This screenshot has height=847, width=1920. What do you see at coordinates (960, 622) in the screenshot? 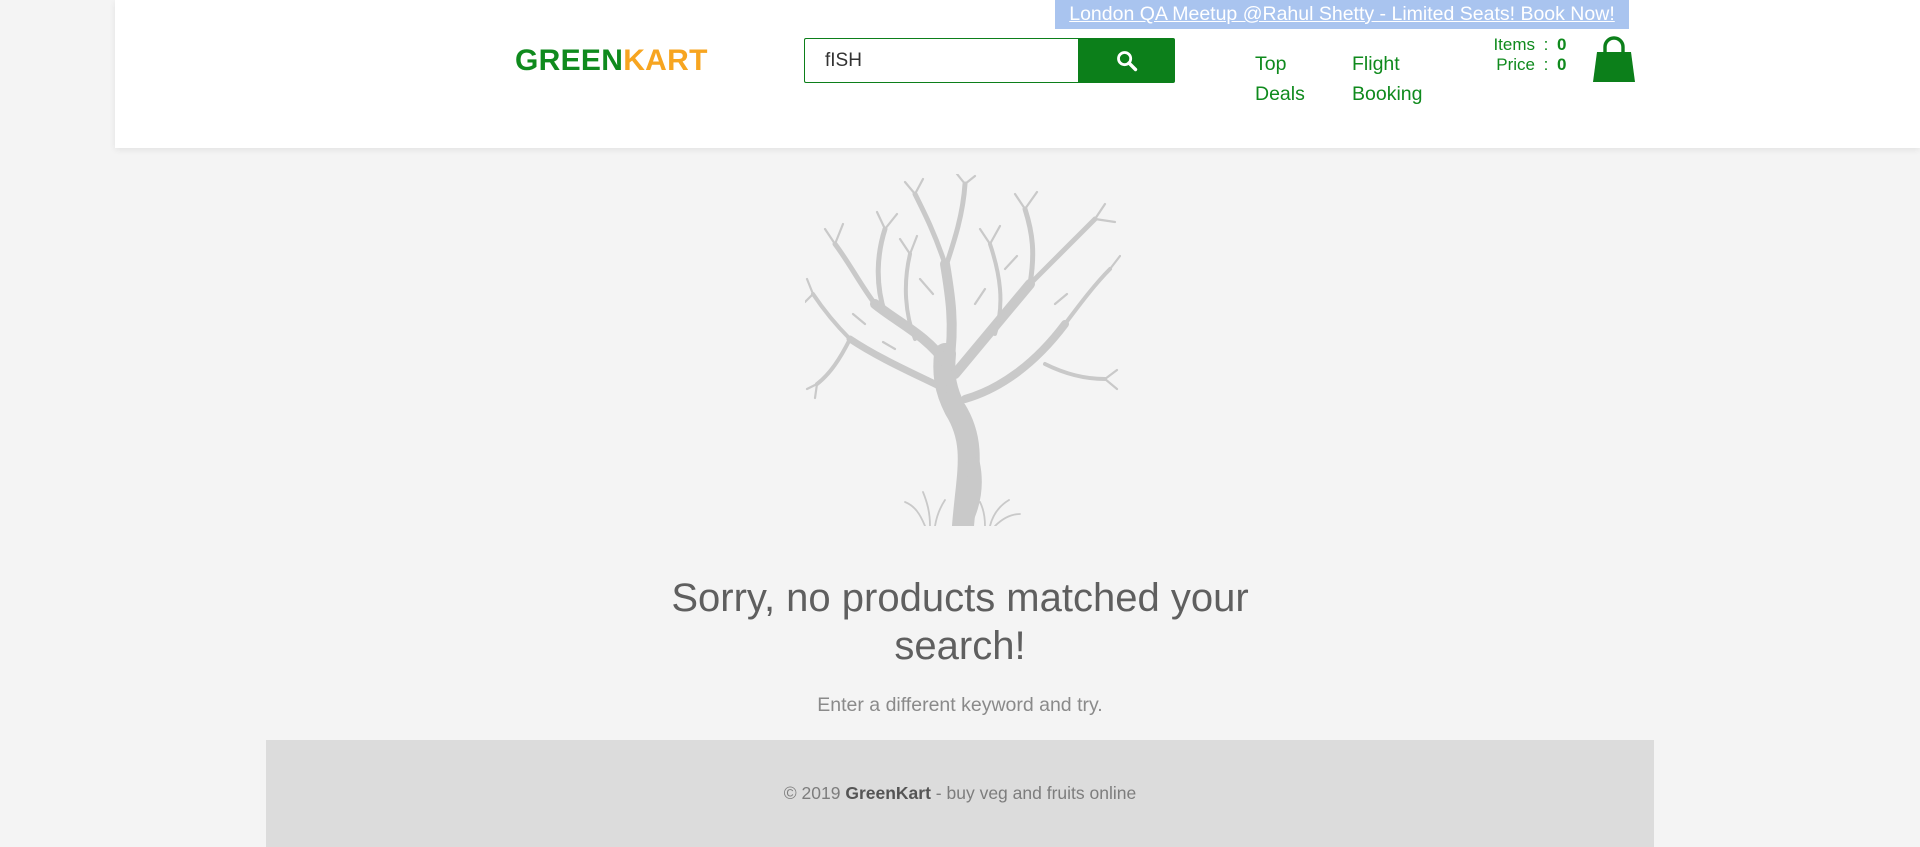
I see `no-results-title: Sorry, no products matched your search!` at bounding box center [960, 622].